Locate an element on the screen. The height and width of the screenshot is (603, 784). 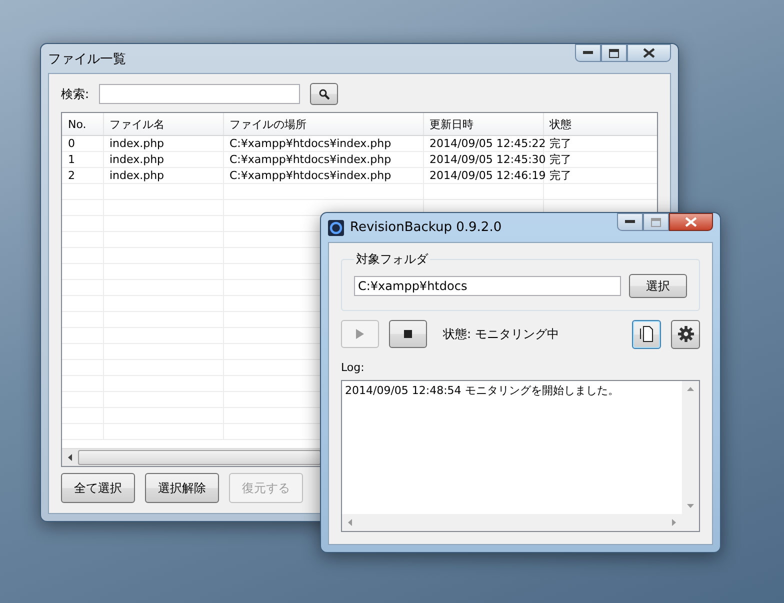
app-ring-icon is located at coordinates (336, 228).